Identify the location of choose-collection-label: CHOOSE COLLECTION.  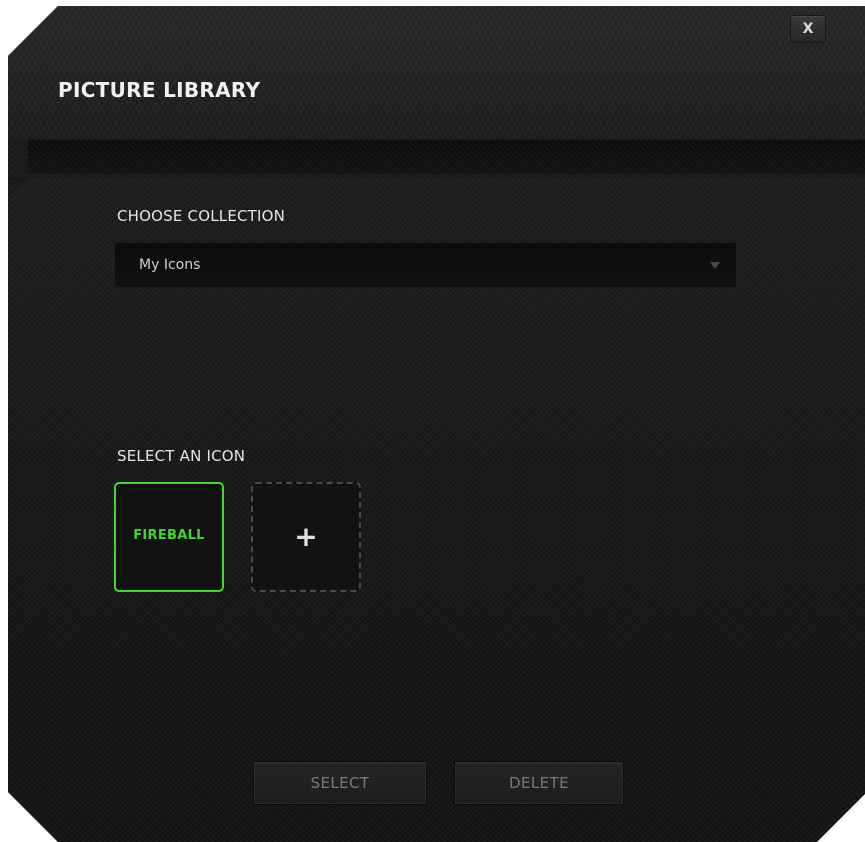
(201, 216).